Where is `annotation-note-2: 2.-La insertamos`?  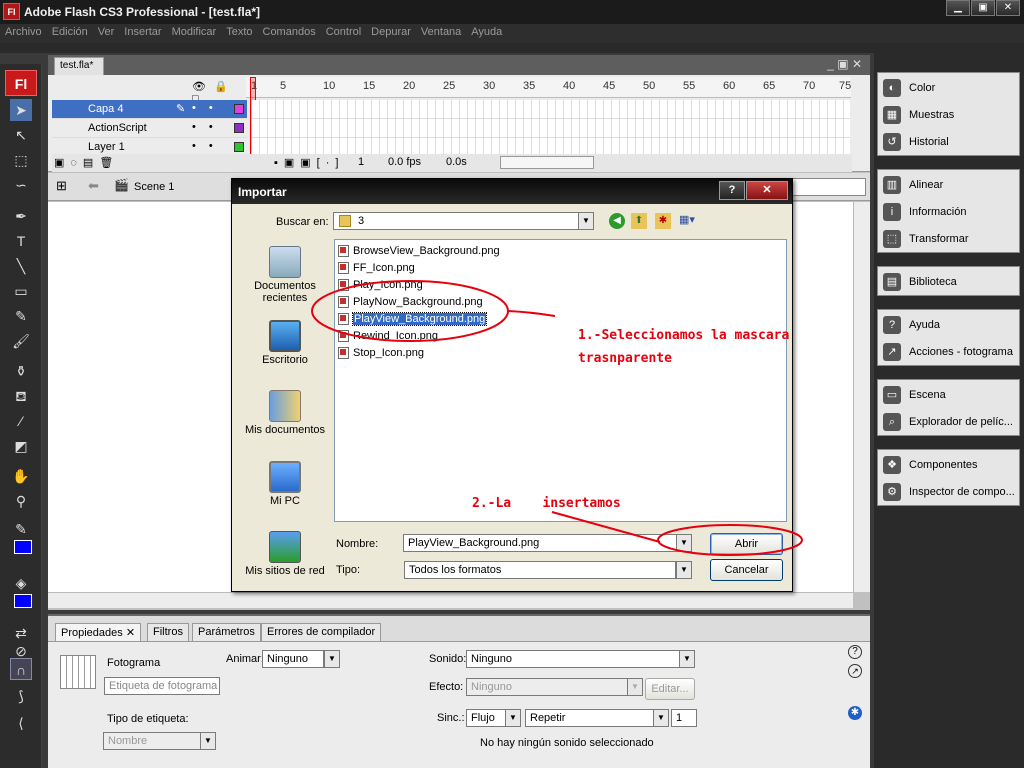 annotation-note-2: 2.-La insertamos is located at coordinates (546, 503).